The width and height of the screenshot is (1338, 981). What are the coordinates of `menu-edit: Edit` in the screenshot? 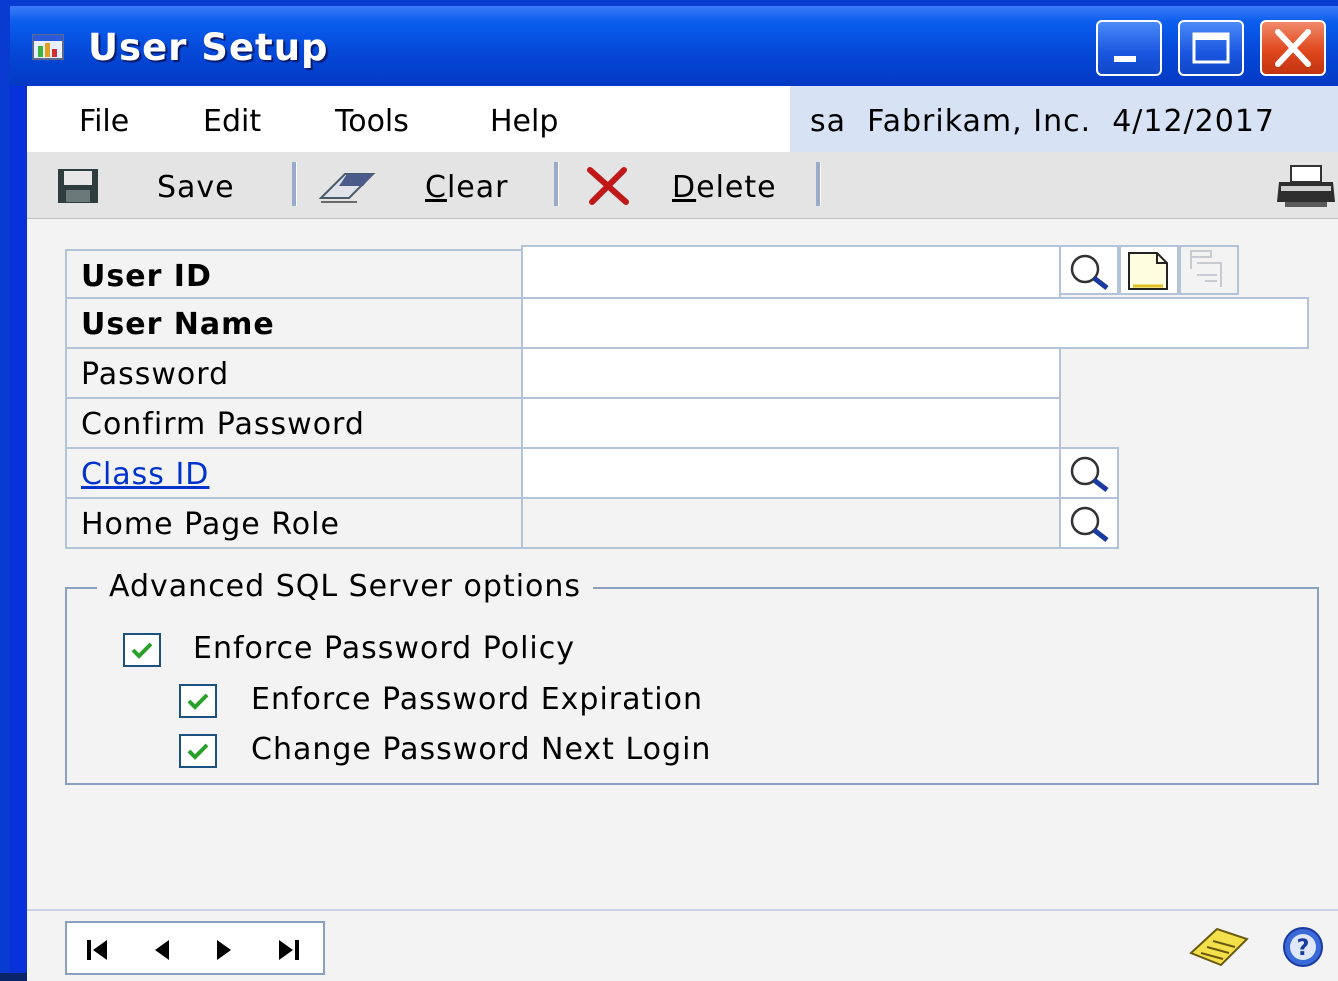 It's located at (232, 121).